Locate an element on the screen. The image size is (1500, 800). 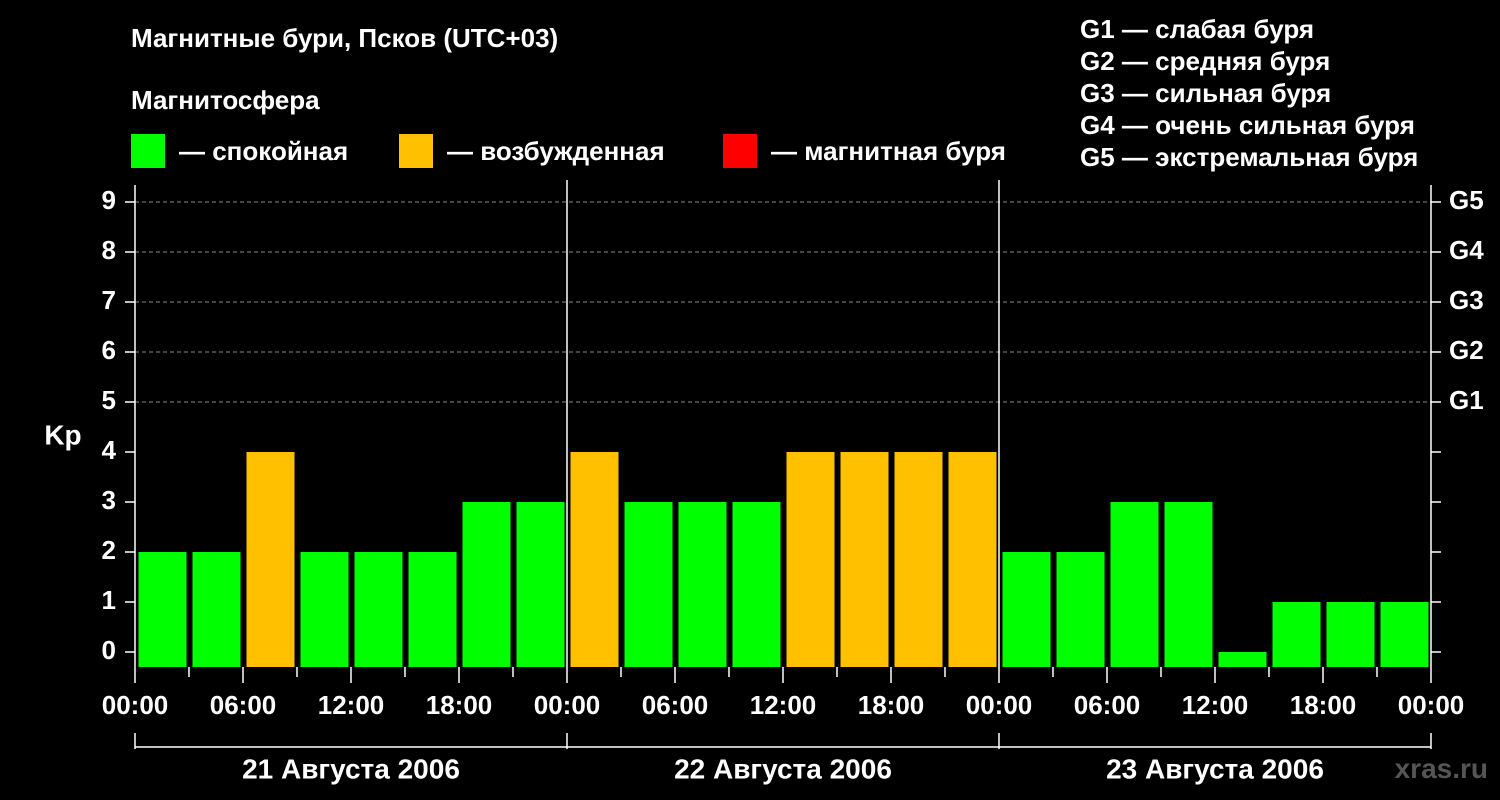
x-tick-label-5: 06:00 is located at coordinates (675, 705).